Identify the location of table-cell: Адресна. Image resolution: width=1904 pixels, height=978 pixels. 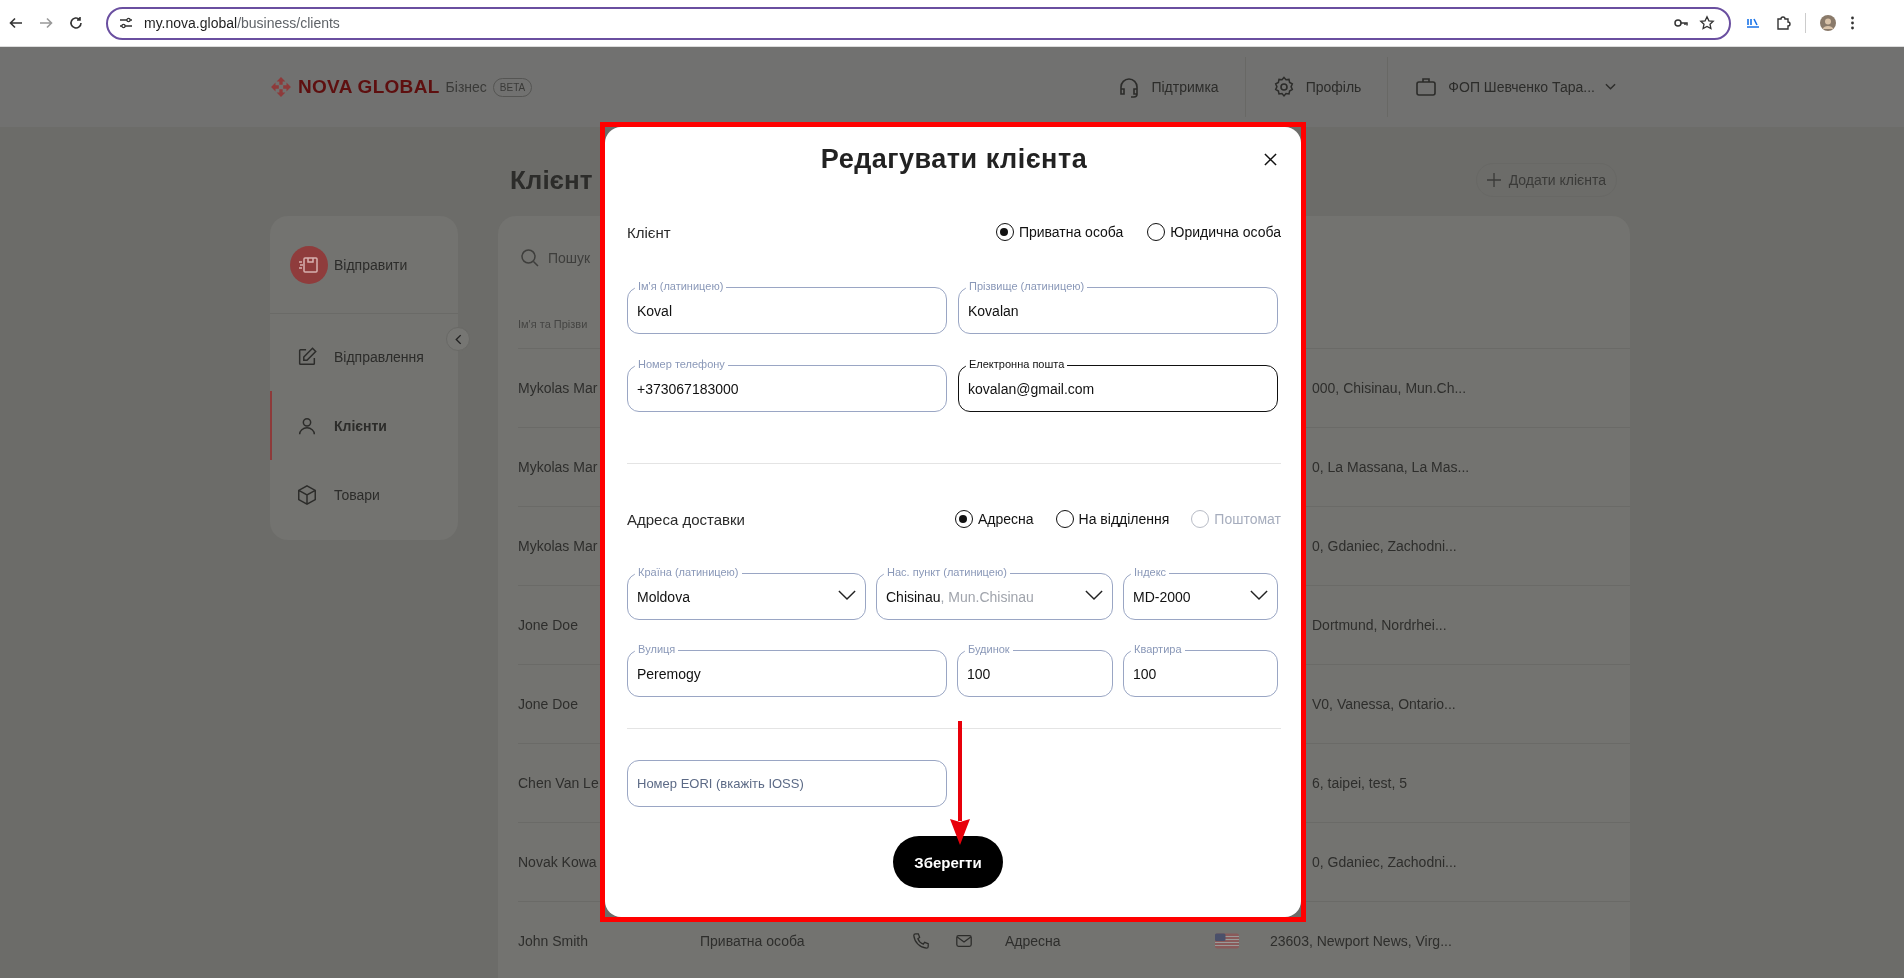
(1033, 941).